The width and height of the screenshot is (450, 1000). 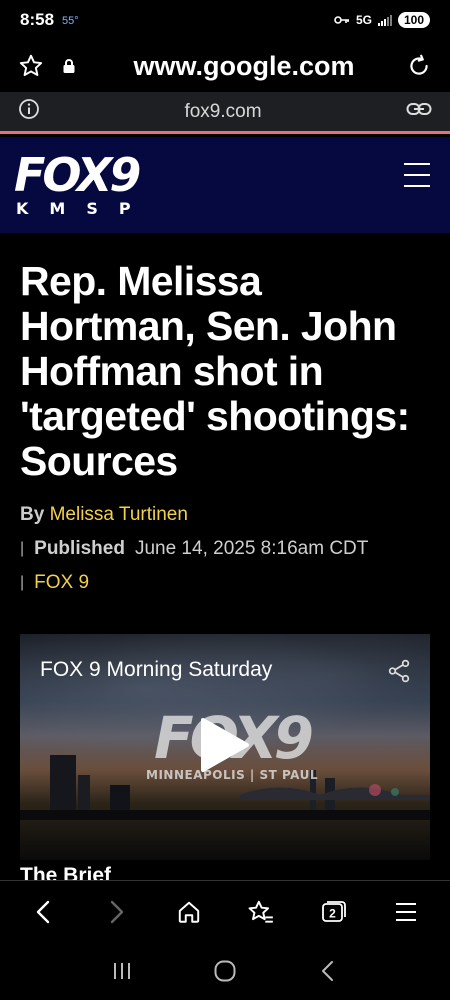 I want to click on fox9-logo: FOX9 KMSP, so click(x=83, y=183).